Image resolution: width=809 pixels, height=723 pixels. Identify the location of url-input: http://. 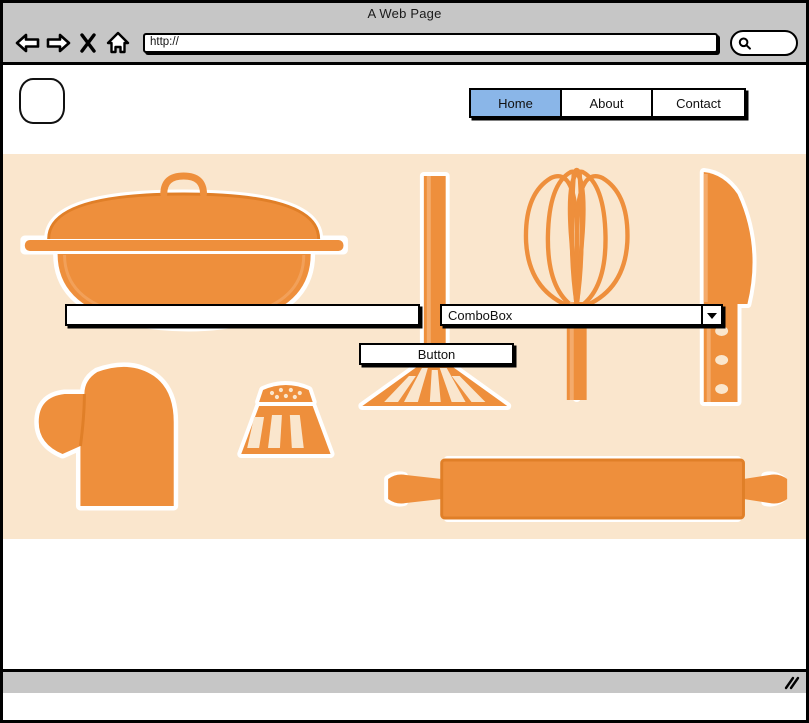
(430, 43).